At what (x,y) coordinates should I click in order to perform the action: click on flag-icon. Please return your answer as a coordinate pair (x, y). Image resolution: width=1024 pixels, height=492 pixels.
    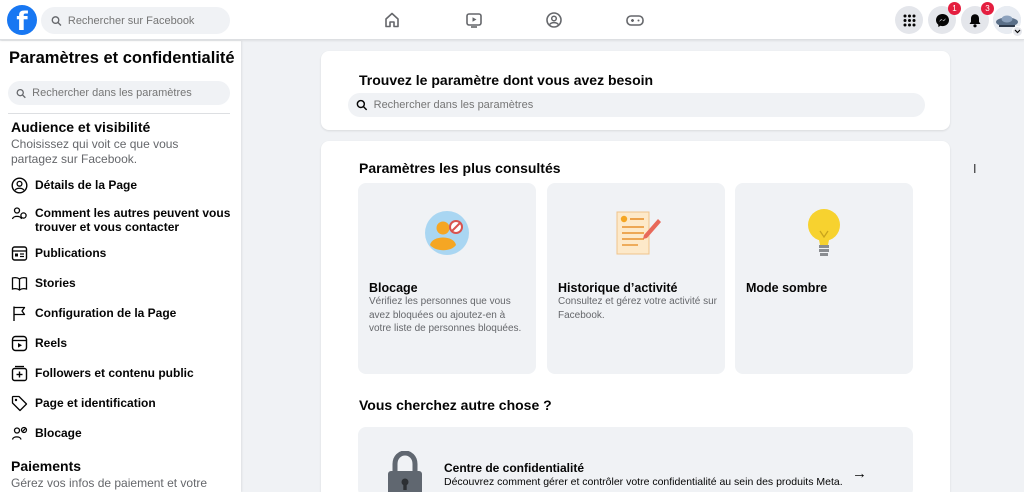
    Looking at the image, I should click on (19, 313).